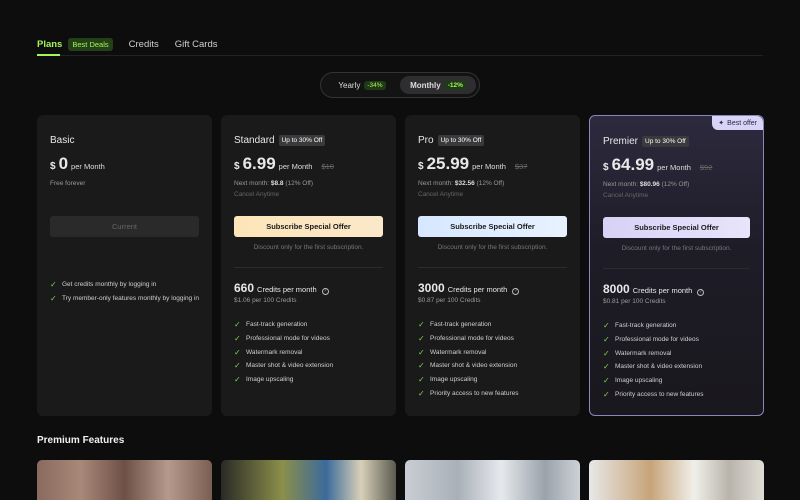  What do you see at coordinates (464, 183) in the screenshot?
I see `next-month-price: $32.56` at bounding box center [464, 183].